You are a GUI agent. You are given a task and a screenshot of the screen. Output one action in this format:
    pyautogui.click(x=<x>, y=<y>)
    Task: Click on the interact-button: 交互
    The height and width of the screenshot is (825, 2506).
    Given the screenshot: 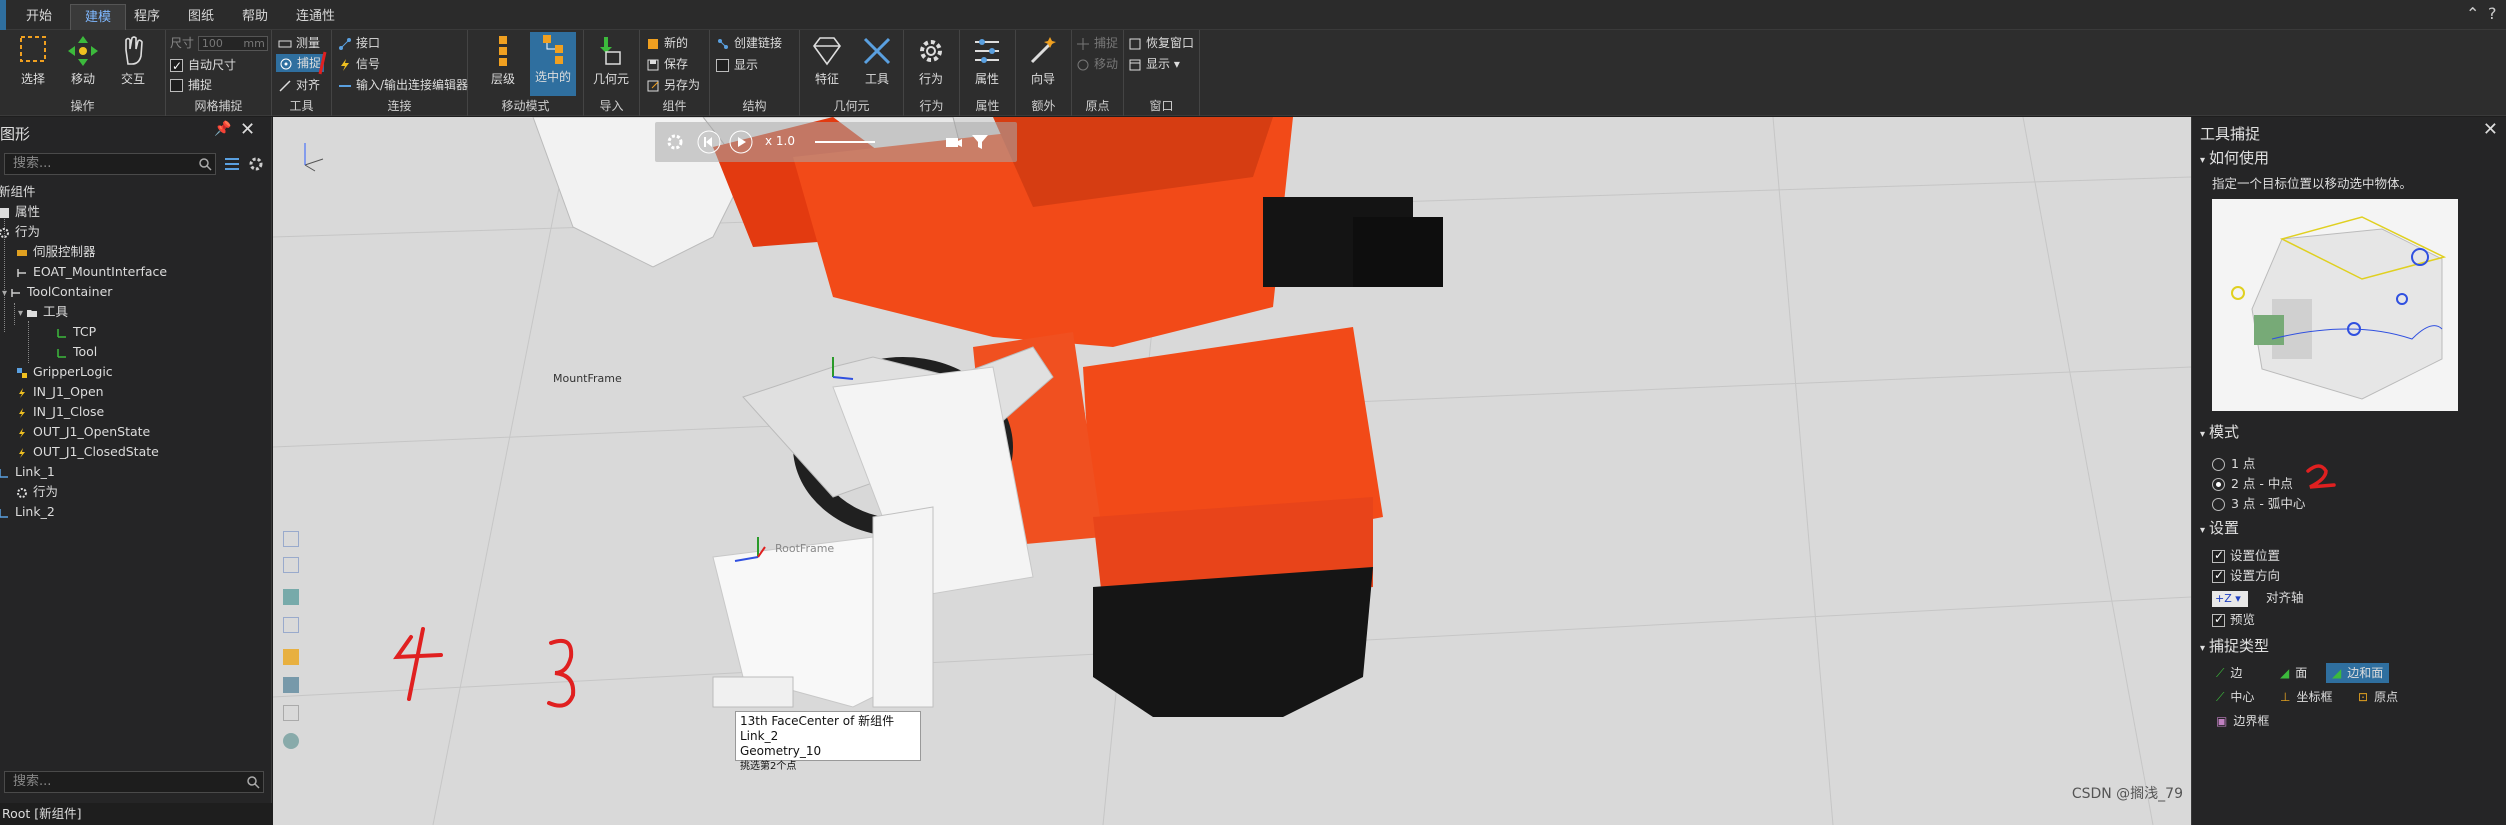 What is the action you would take?
    pyautogui.click(x=133, y=60)
    